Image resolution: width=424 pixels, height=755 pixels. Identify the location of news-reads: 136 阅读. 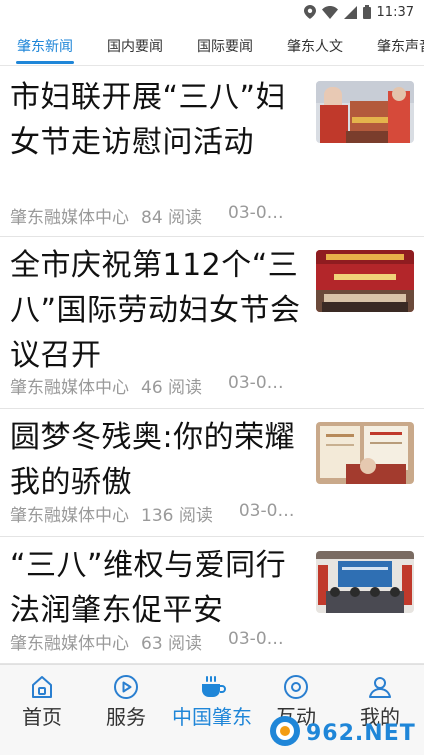
(177, 516).